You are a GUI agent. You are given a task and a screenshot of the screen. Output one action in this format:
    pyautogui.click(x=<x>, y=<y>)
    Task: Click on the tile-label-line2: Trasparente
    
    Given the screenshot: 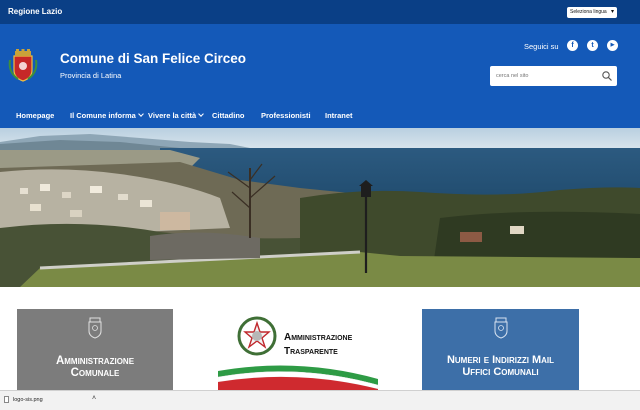 What is the action you would take?
    pyautogui.click(x=311, y=351)
    